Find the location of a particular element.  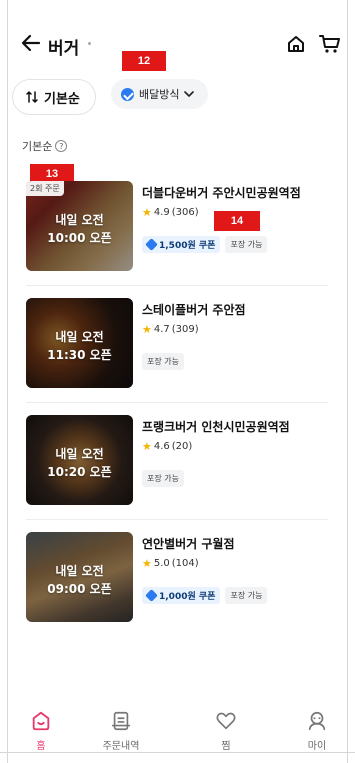

chevron-down-icon is located at coordinates (189, 94).